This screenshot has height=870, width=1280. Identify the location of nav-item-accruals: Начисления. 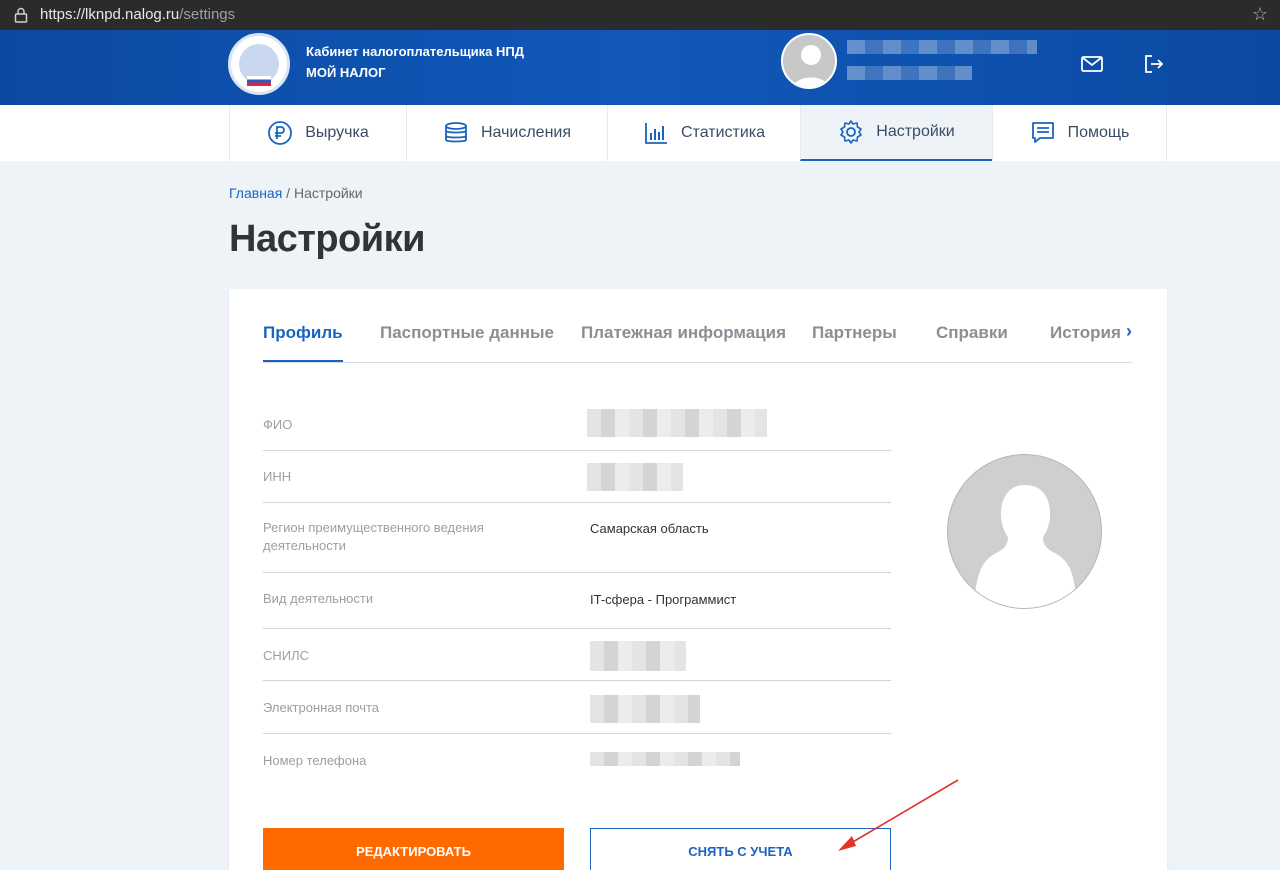
(506, 133).